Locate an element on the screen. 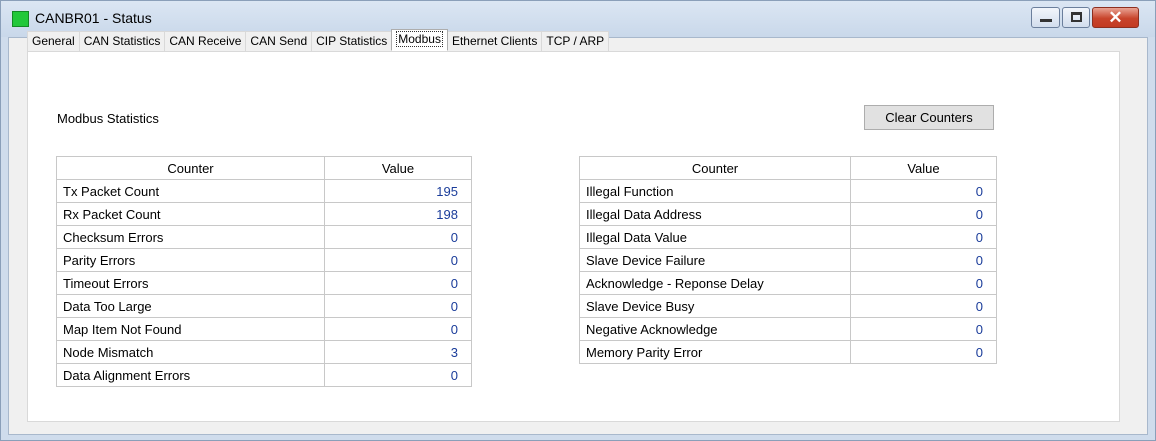 The image size is (1156, 441). counter-value: 195 is located at coordinates (398, 191).